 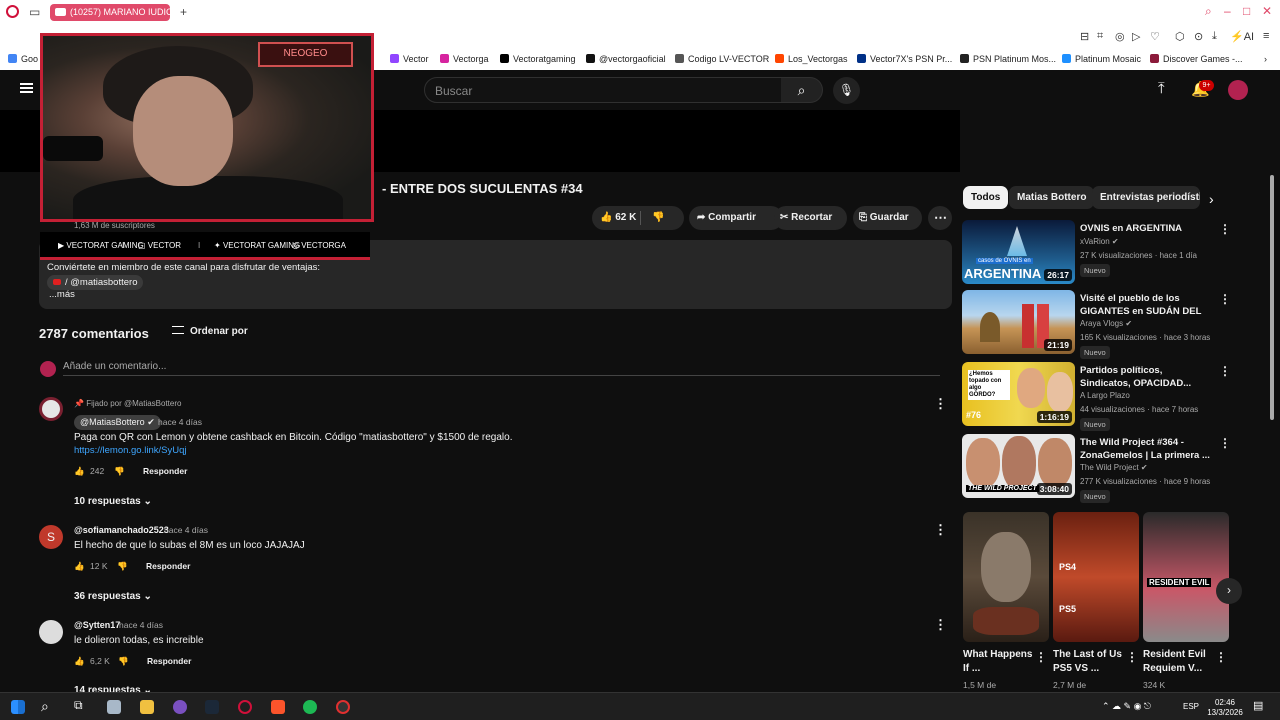 What do you see at coordinates (45, 706) in the screenshot?
I see `search-icon: ⌕` at bounding box center [45, 706].